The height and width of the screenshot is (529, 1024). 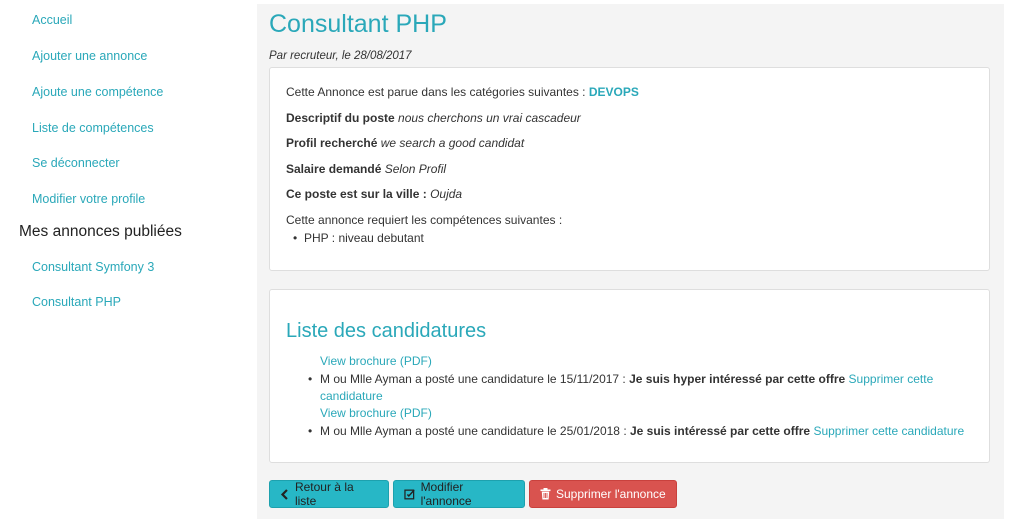 I want to click on competence-item: PHP : niveau debutant, so click(x=358, y=238).